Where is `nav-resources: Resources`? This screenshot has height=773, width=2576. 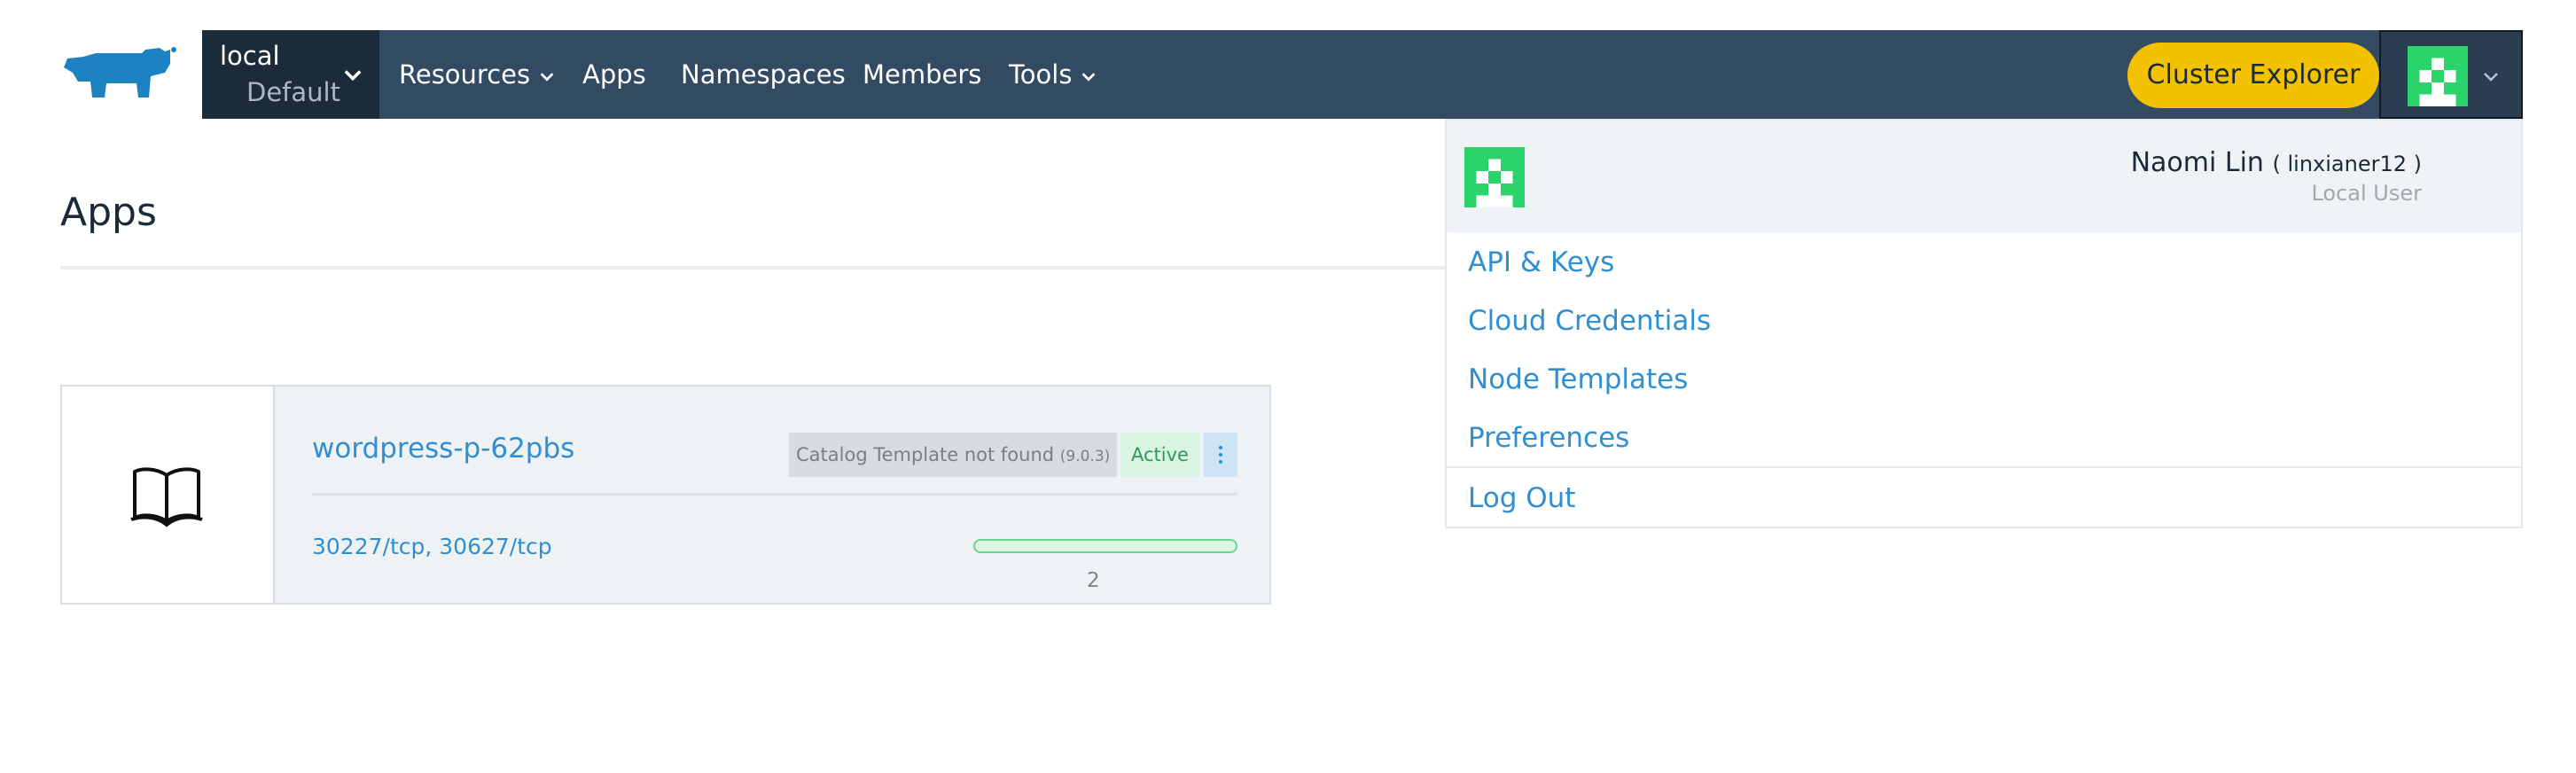 nav-resources: Resources is located at coordinates (478, 74).